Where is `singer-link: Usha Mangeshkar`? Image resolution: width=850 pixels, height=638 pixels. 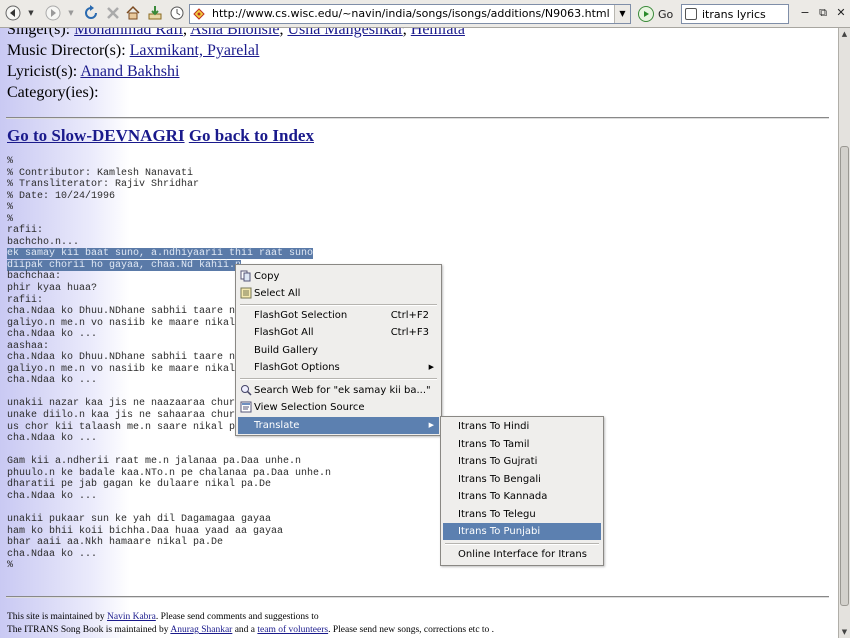 singer-link: Usha Mangeshkar is located at coordinates (344, 33).